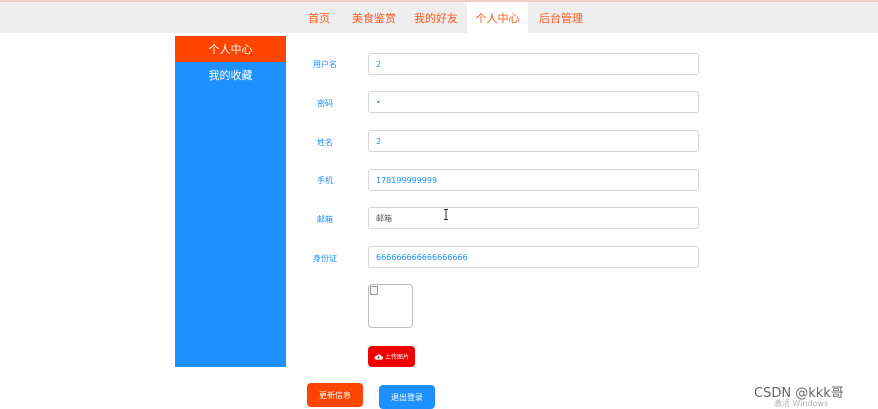  What do you see at coordinates (374, 290) in the screenshot?
I see `broken-image-icon` at bounding box center [374, 290].